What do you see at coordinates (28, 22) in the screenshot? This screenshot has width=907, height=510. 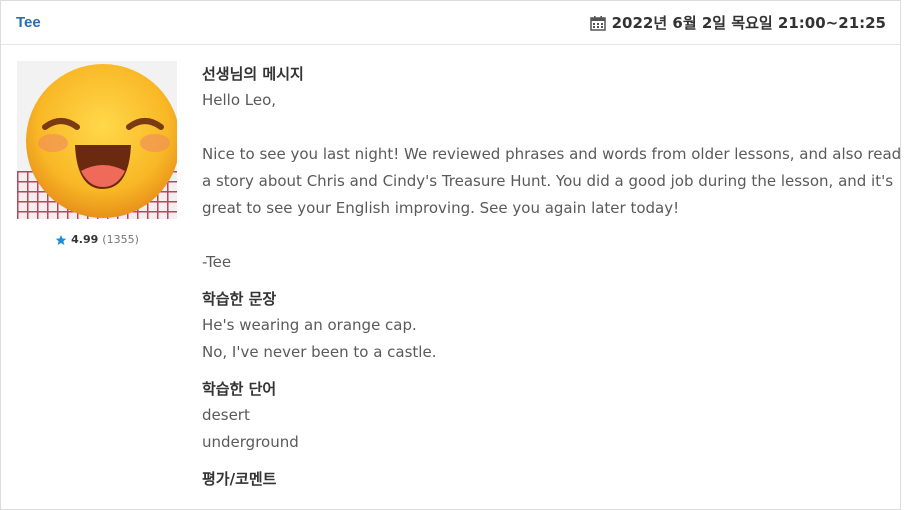 I see `teacher-name-link: Tee` at bounding box center [28, 22].